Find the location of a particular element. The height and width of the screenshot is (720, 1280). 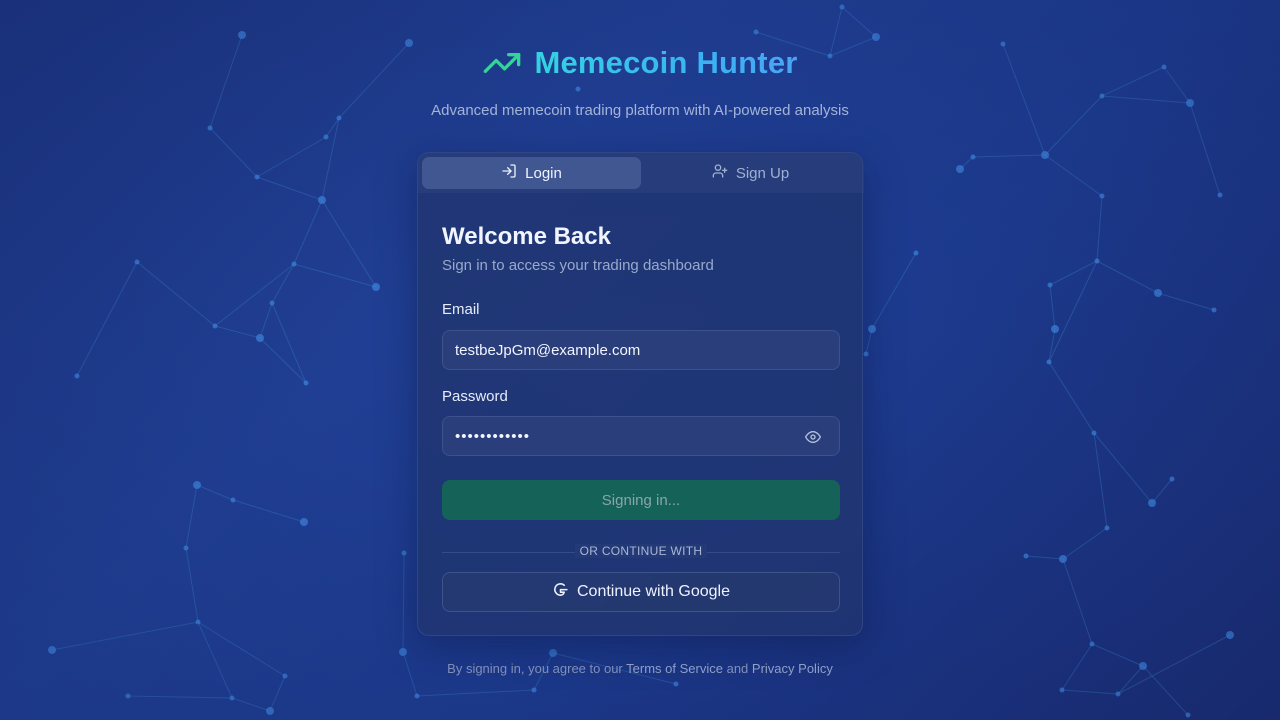

app-title: Memecoin Hunter is located at coordinates (666, 62).